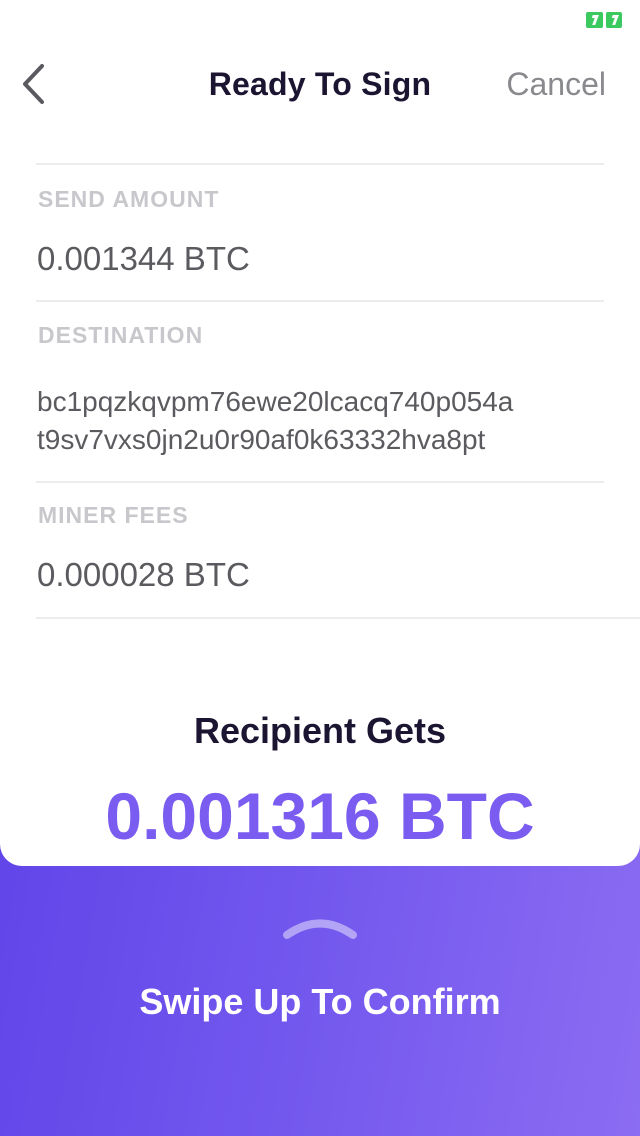 This screenshot has width=640, height=1136. What do you see at coordinates (143, 574) in the screenshot?
I see `miner-fees-value: 0.000028 BTC` at bounding box center [143, 574].